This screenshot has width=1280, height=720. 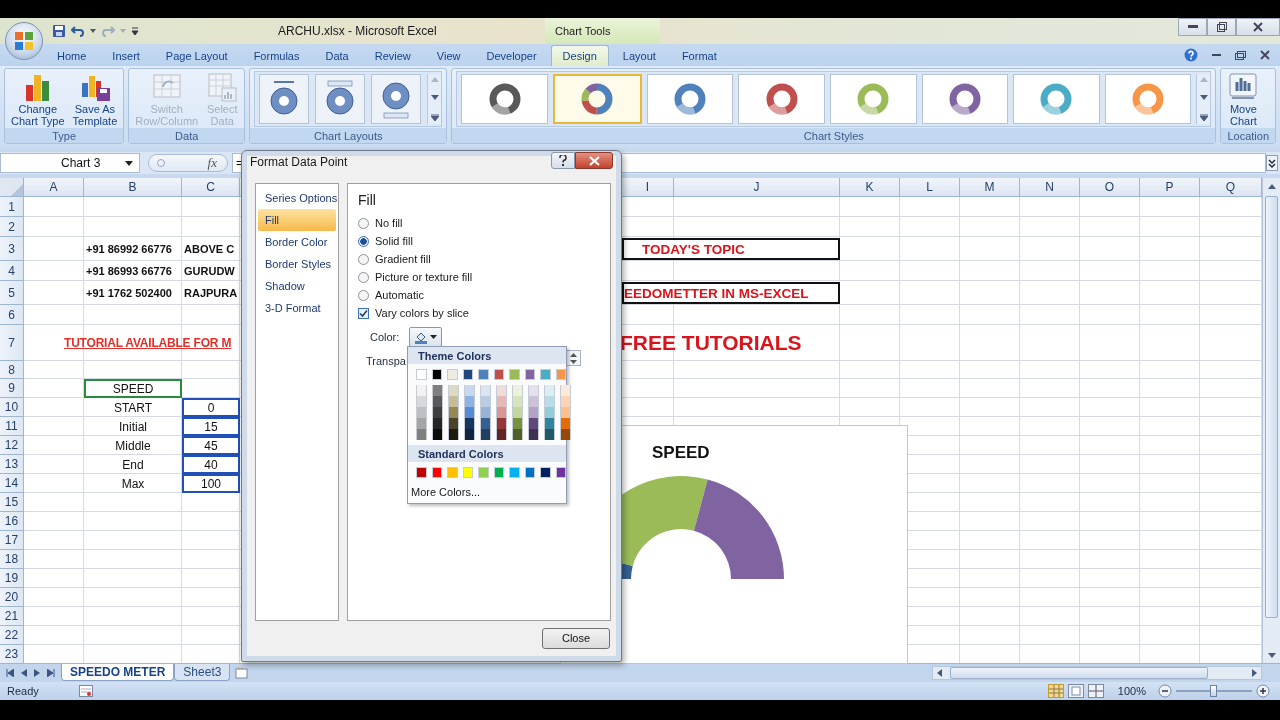 What do you see at coordinates (276, 55) in the screenshot?
I see `ribbon-tab: Formulas` at bounding box center [276, 55].